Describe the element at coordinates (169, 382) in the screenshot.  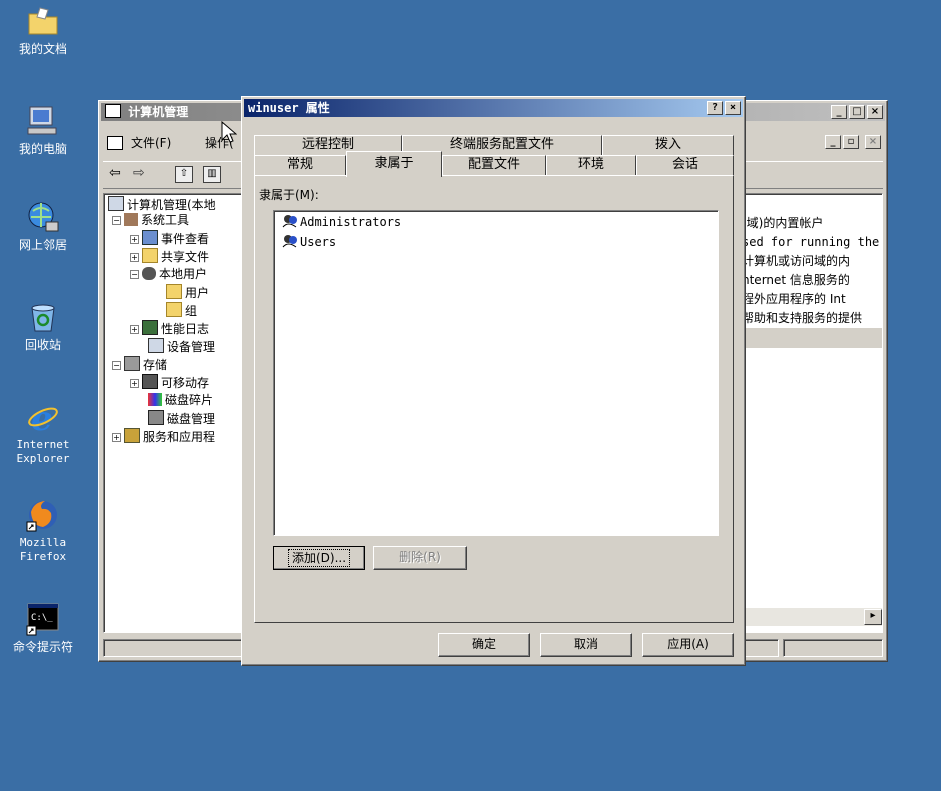
I see `tree-node-removable-storage: + 可移动存` at that location.